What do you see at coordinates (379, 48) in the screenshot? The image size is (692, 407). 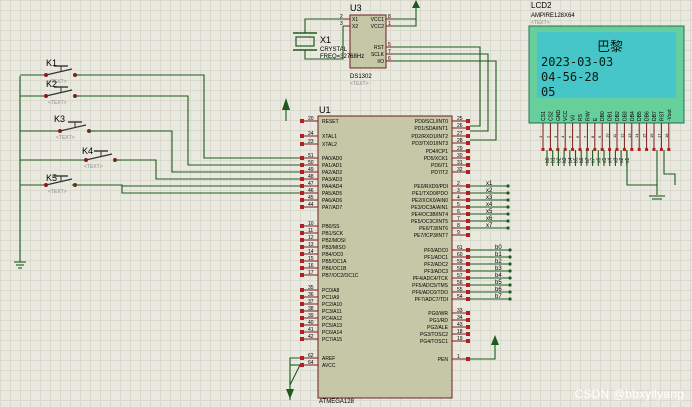 I see `u3-pin-name: RST` at bounding box center [379, 48].